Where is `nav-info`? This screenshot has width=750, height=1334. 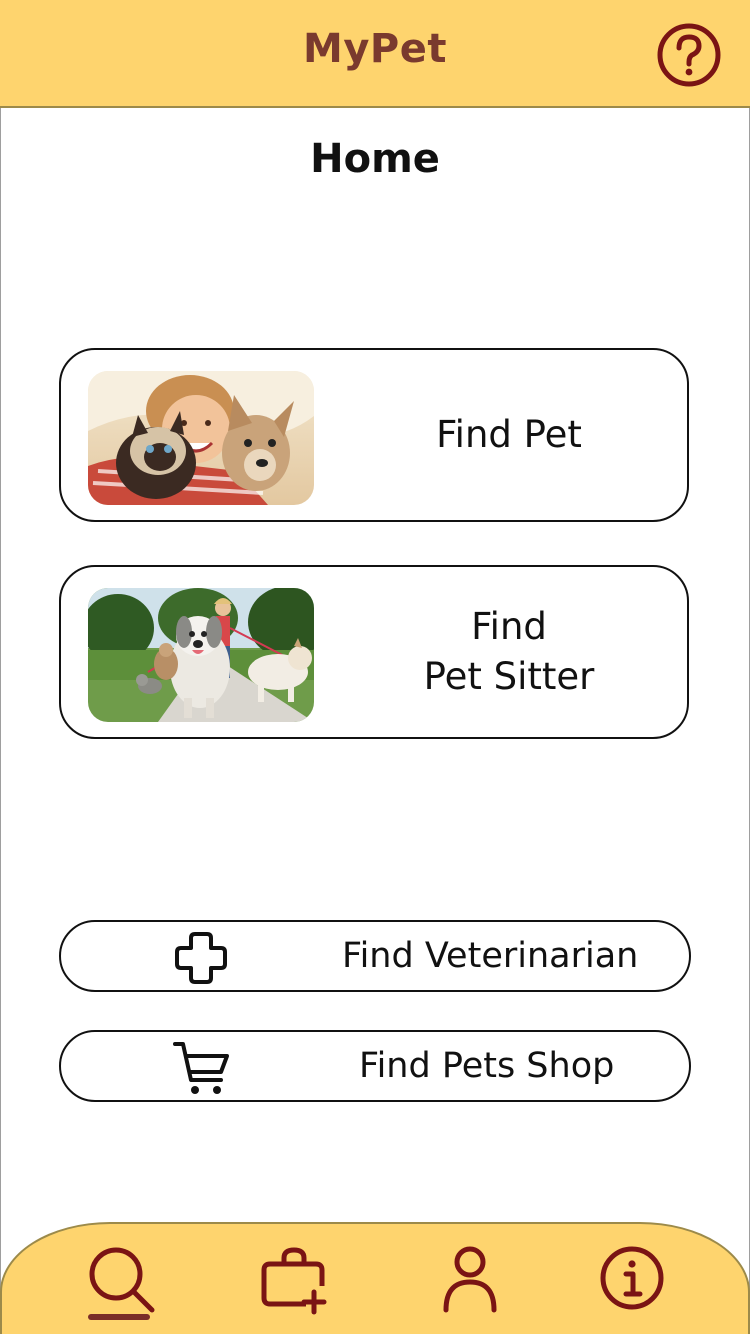
nav-info is located at coordinates (634, 1280).